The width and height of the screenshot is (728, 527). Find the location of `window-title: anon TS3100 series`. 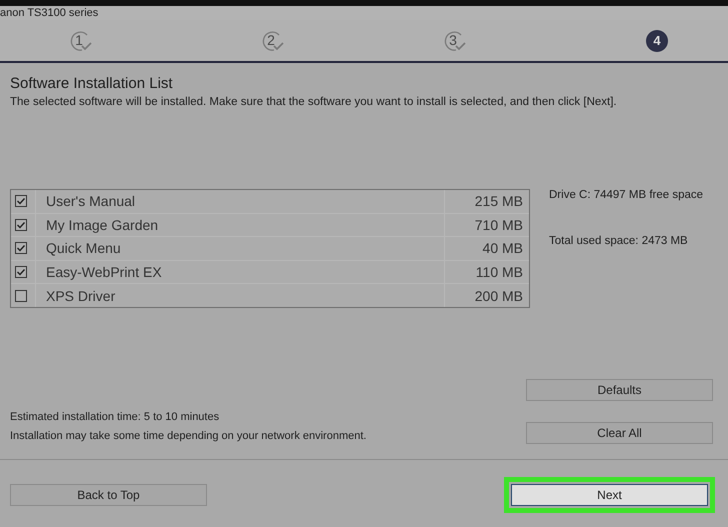

window-title: anon TS3100 series is located at coordinates (49, 13).